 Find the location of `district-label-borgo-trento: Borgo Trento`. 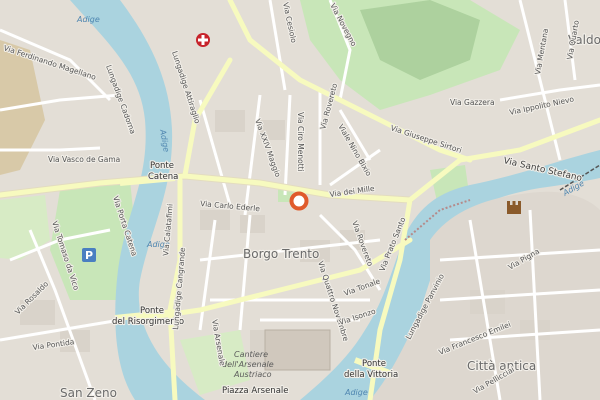

district-label-borgo-trento: Borgo Trento is located at coordinates (281, 254).